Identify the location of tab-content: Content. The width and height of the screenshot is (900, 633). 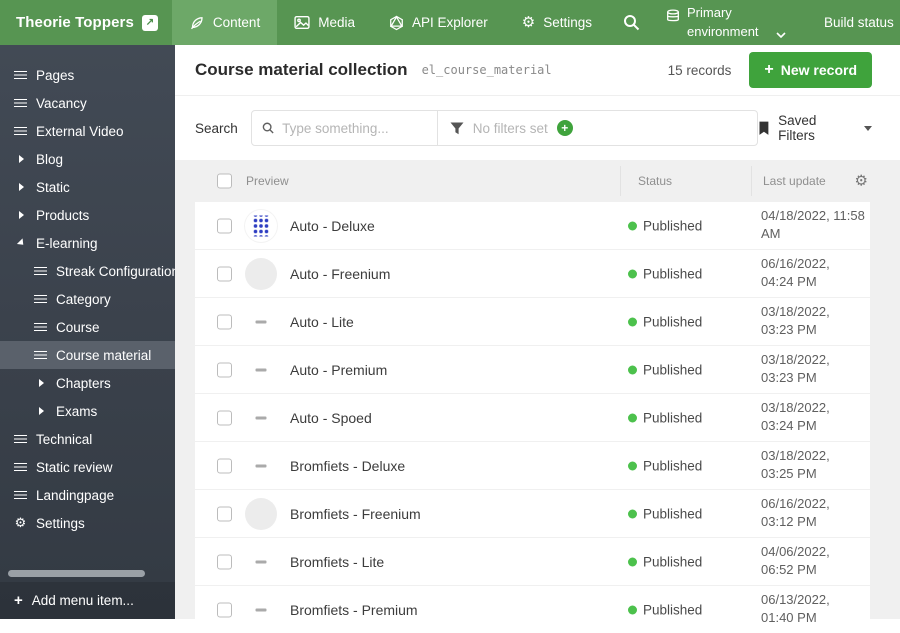
(224, 22).